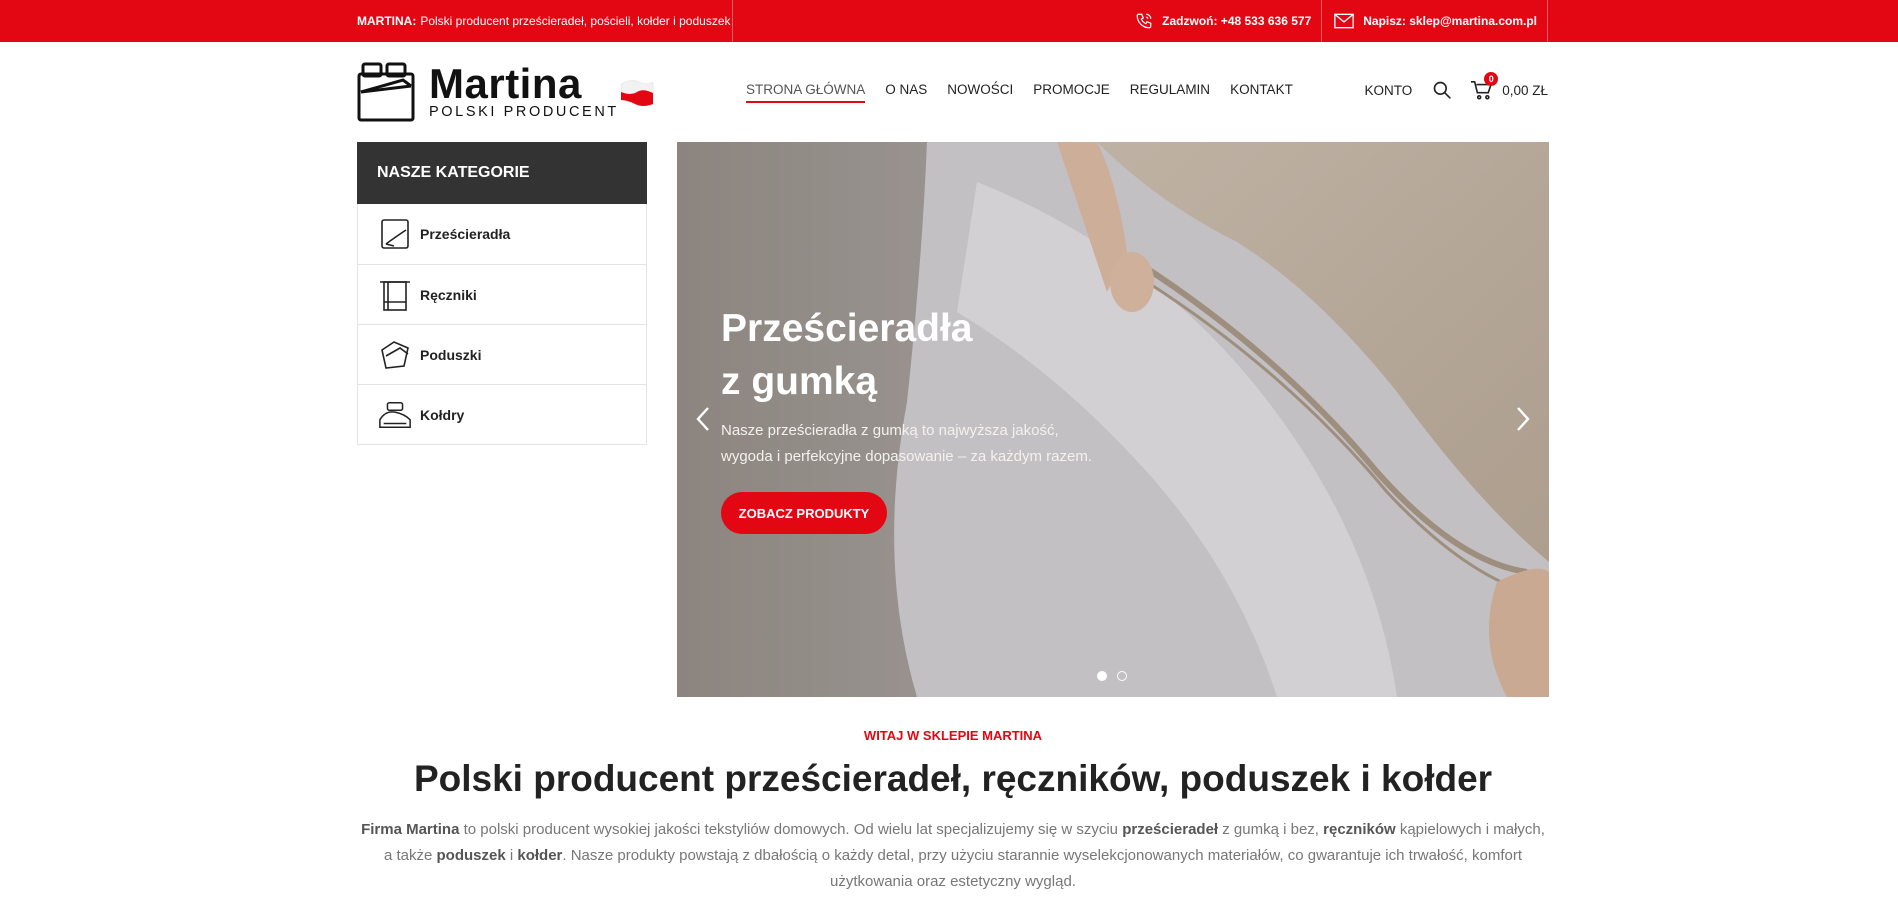 This screenshot has width=1898, height=910. I want to click on category-item-pillows: Poduszki, so click(502, 354).